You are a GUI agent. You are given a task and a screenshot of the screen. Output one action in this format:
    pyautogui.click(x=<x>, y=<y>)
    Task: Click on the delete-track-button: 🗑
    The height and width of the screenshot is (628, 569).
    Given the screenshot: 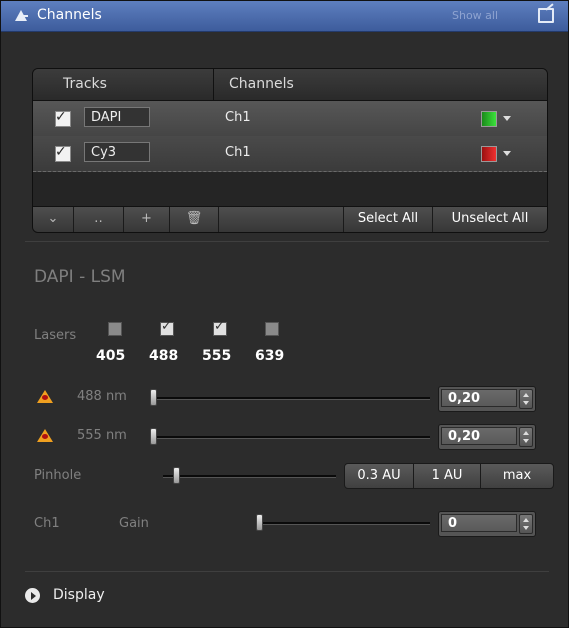 What is the action you would take?
    pyautogui.click(x=194, y=219)
    